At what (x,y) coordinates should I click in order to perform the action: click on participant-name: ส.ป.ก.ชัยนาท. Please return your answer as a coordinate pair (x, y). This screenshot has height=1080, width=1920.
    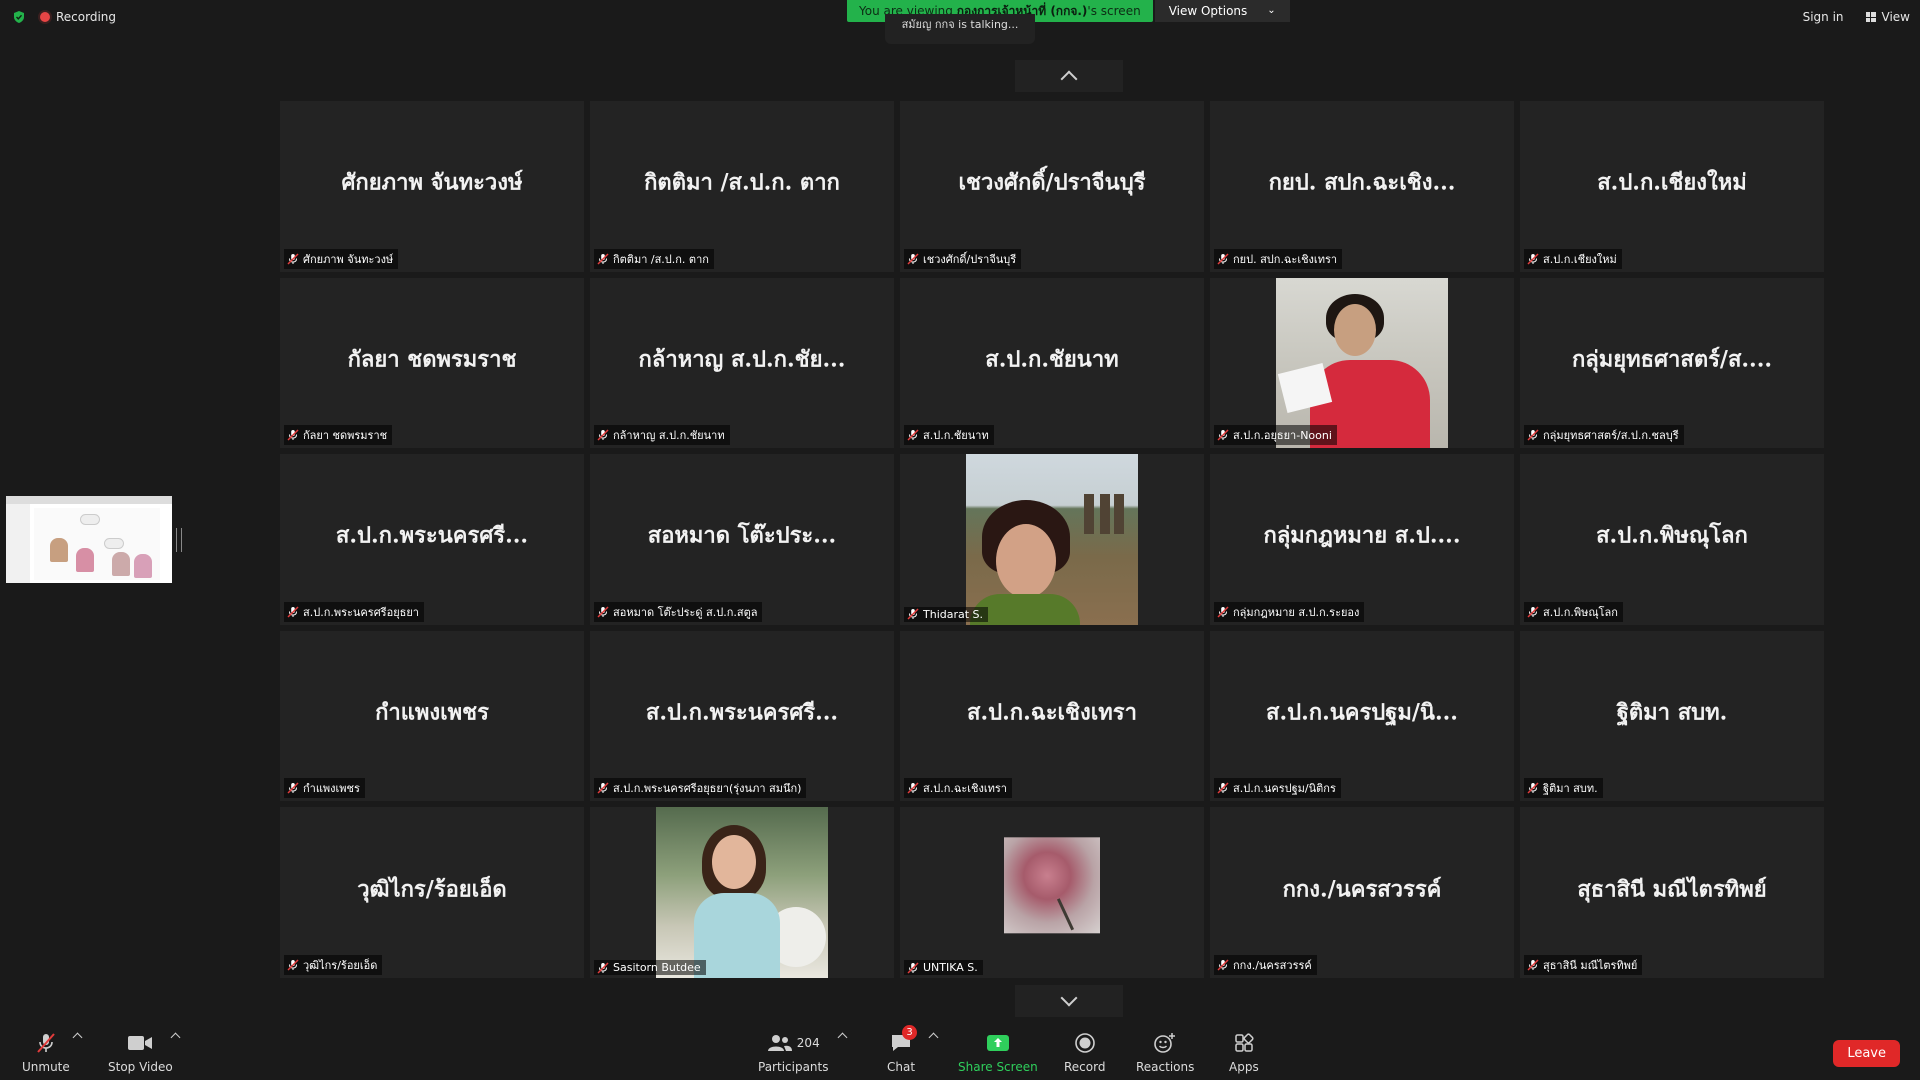
    Looking at the image, I should click on (956, 436).